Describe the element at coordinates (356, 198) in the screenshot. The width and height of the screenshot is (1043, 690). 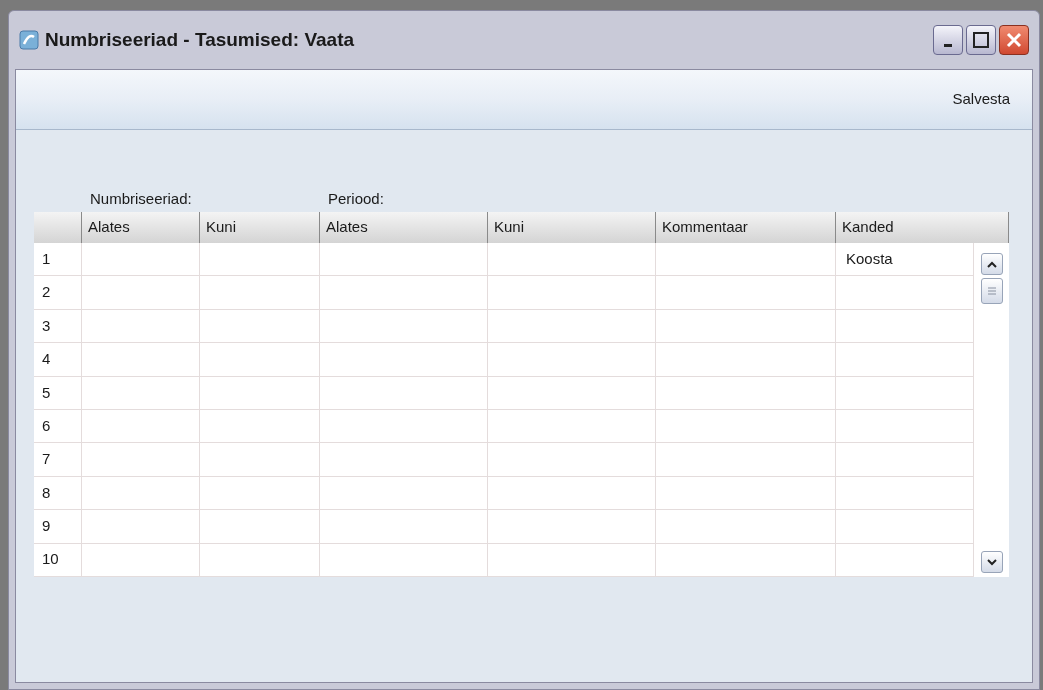
I see `column-group-label: Periood:` at that location.